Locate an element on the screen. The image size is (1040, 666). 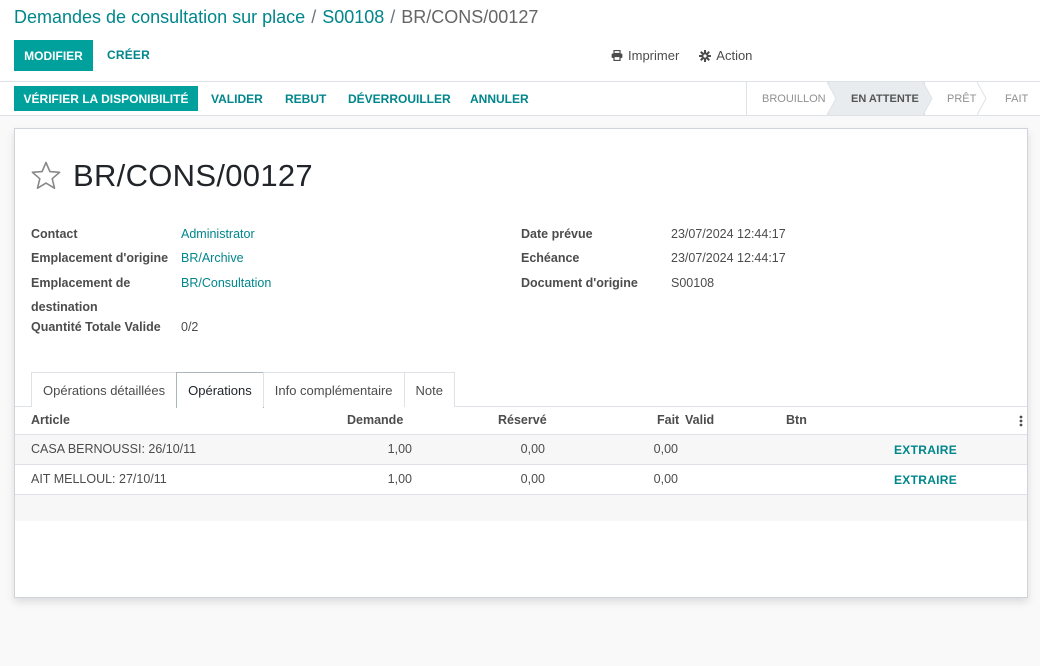
scrap-button: REBUT is located at coordinates (305, 99).